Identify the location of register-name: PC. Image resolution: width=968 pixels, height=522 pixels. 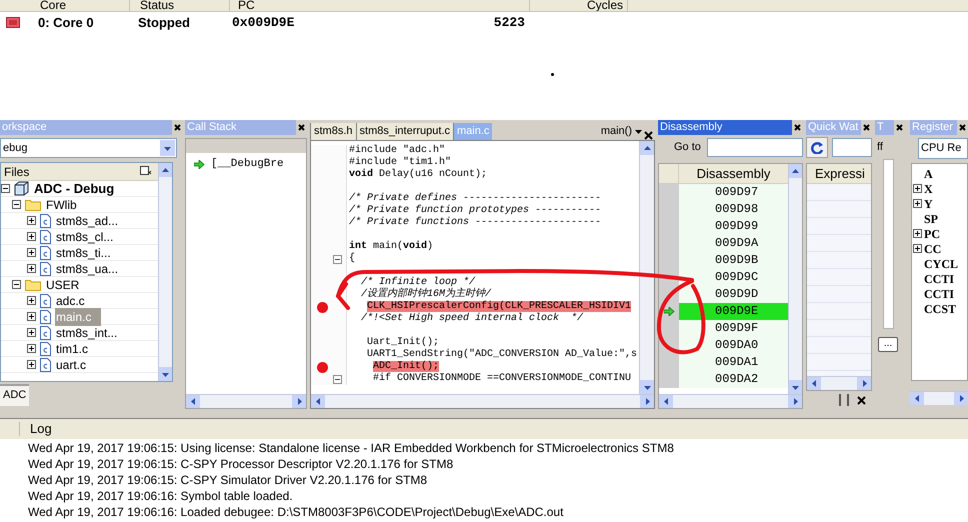
(932, 233).